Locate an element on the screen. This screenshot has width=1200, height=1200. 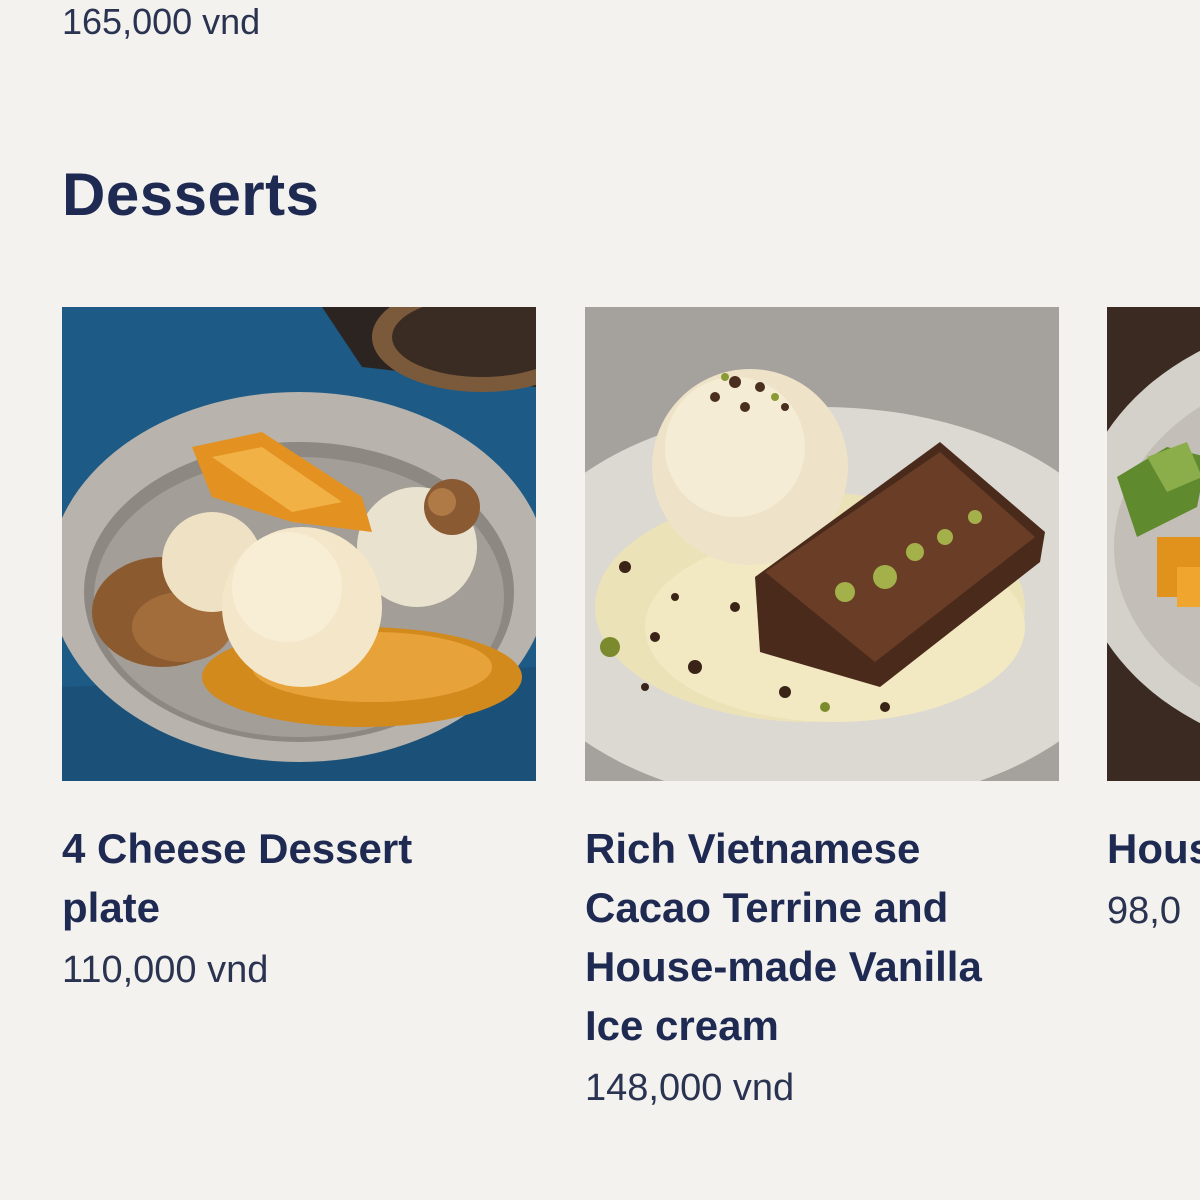
item-price: 98,0 is located at coordinates (1144, 911).